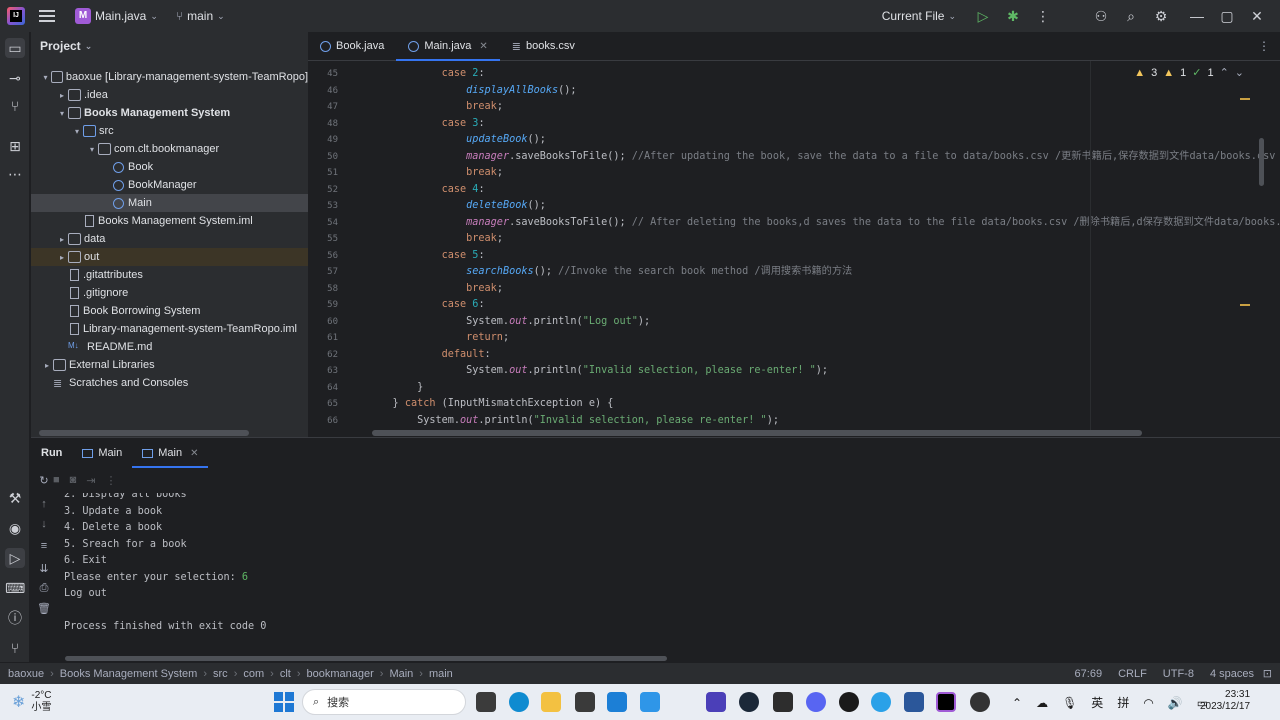 Image resolution: width=1280 pixels, height=720 pixels. I want to click on lock-icon: ⊡, so click(1267, 673).